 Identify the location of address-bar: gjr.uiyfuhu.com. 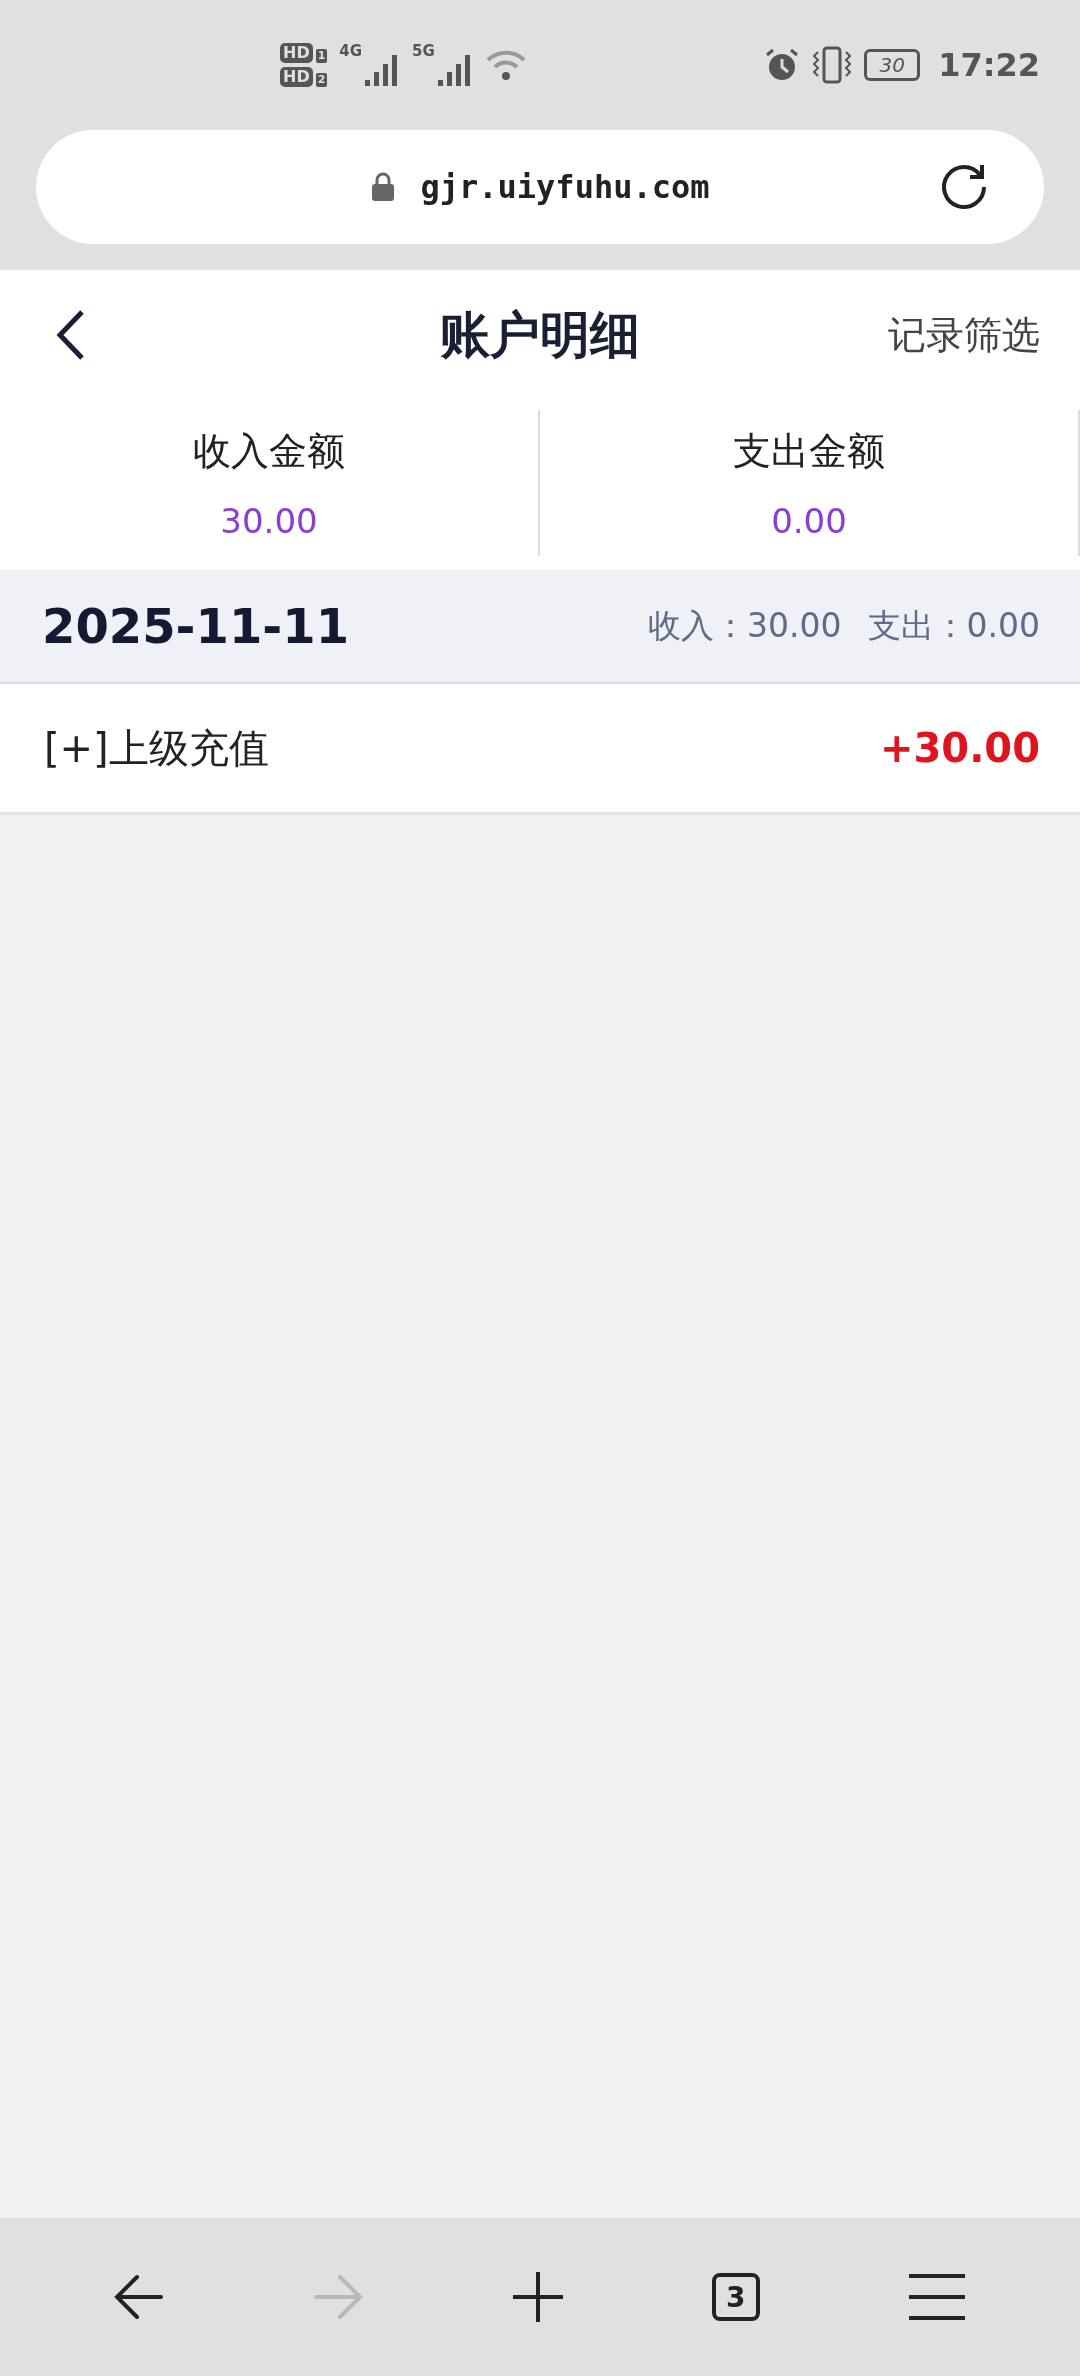
(540, 187).